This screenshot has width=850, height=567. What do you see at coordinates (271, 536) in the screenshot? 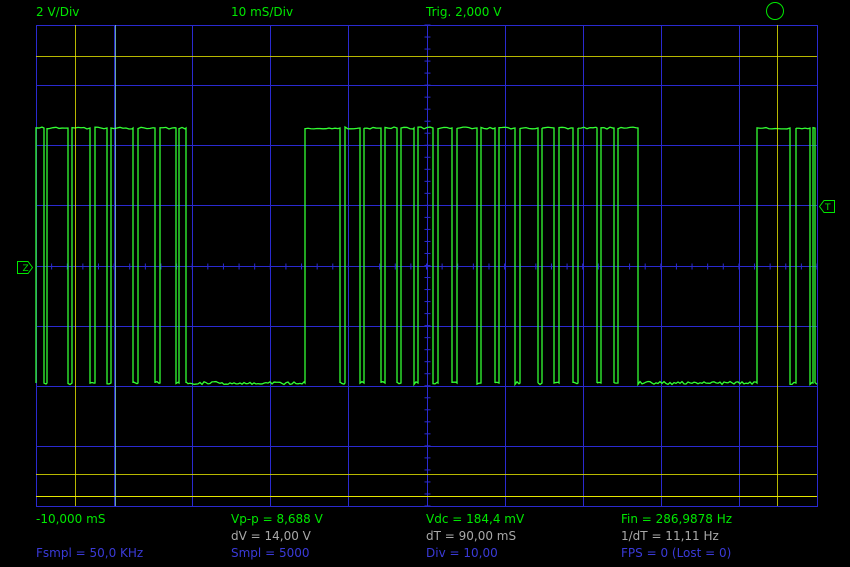
I see `dv-readout: dV = 14,00 V` at bounding box center [271, 536].